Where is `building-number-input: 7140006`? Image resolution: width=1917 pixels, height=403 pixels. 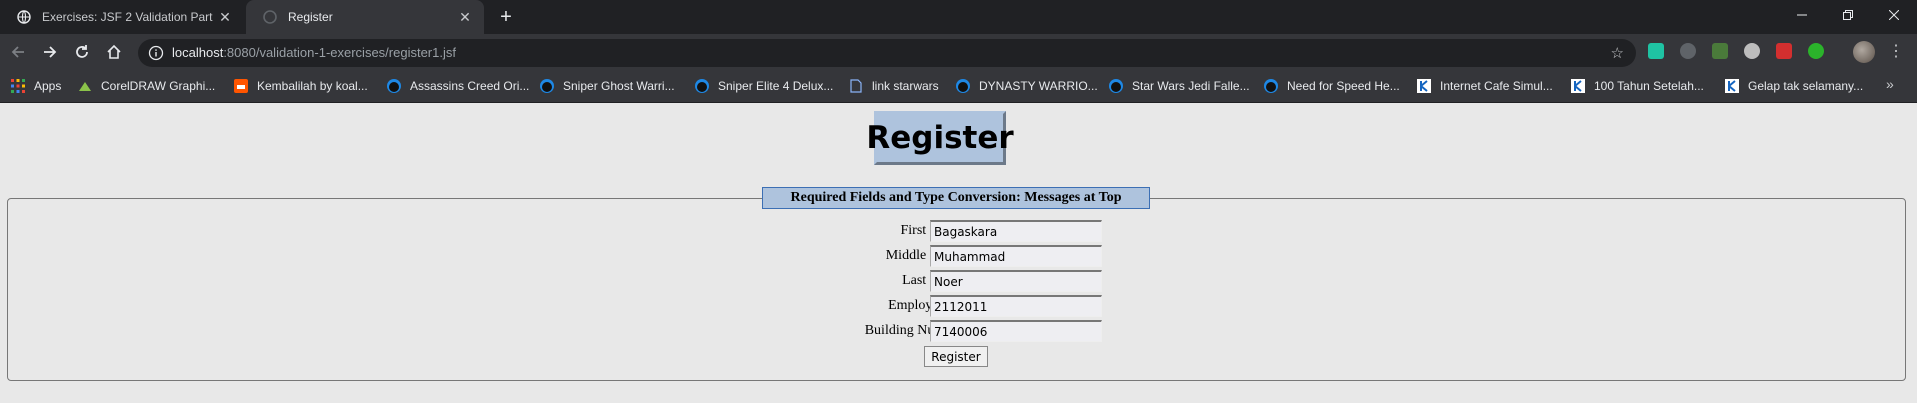 building-number-input: 7140006 is located at coordinates (1016, 331).